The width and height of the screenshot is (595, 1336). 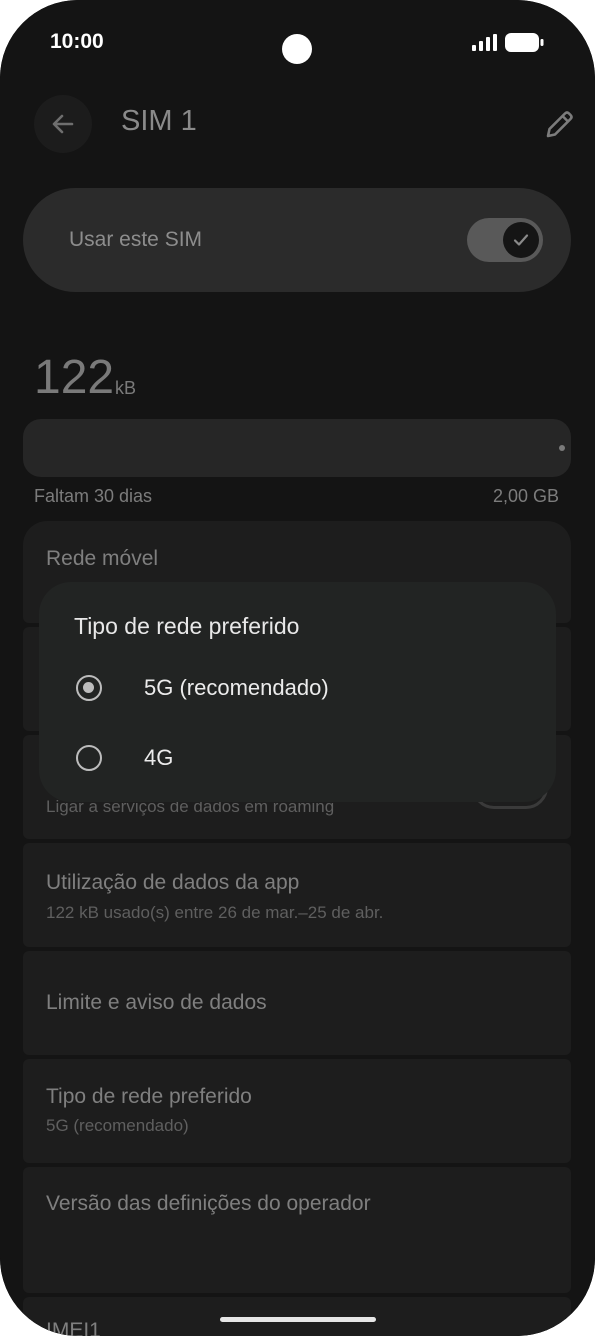 I want to click on data-limit-text: 2,00 GB, so click(x=525, y=496).